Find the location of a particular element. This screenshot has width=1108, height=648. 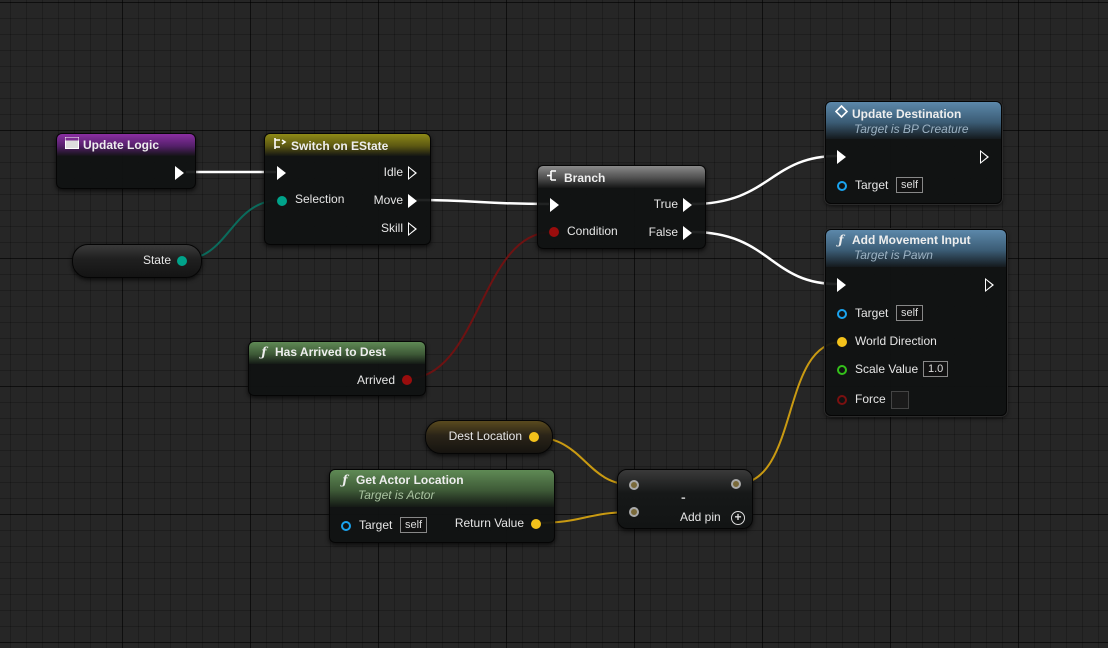

branch-node: Branch True Condition False is located at coordinates (621, 207).